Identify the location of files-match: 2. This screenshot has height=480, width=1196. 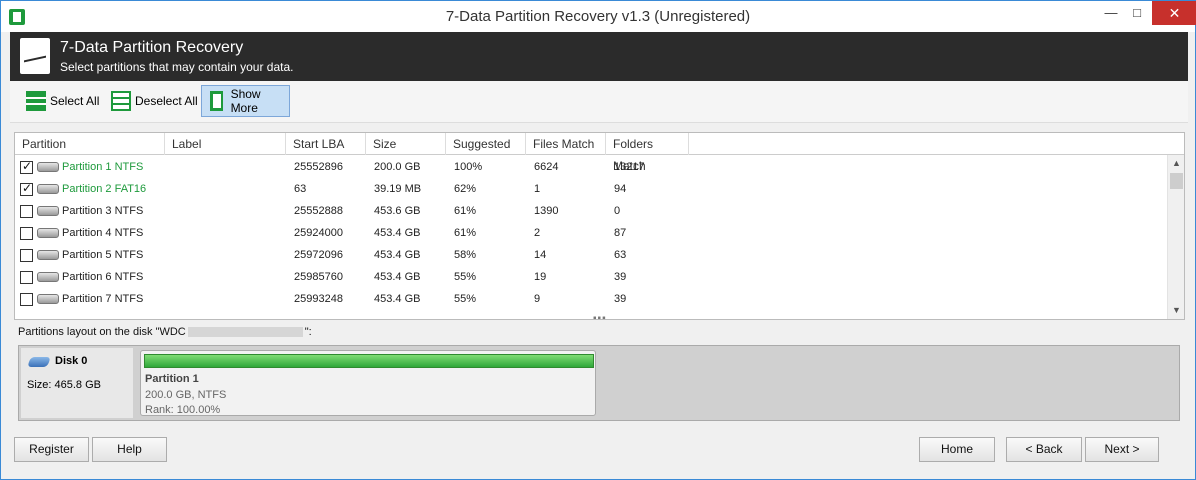
(537, 233).